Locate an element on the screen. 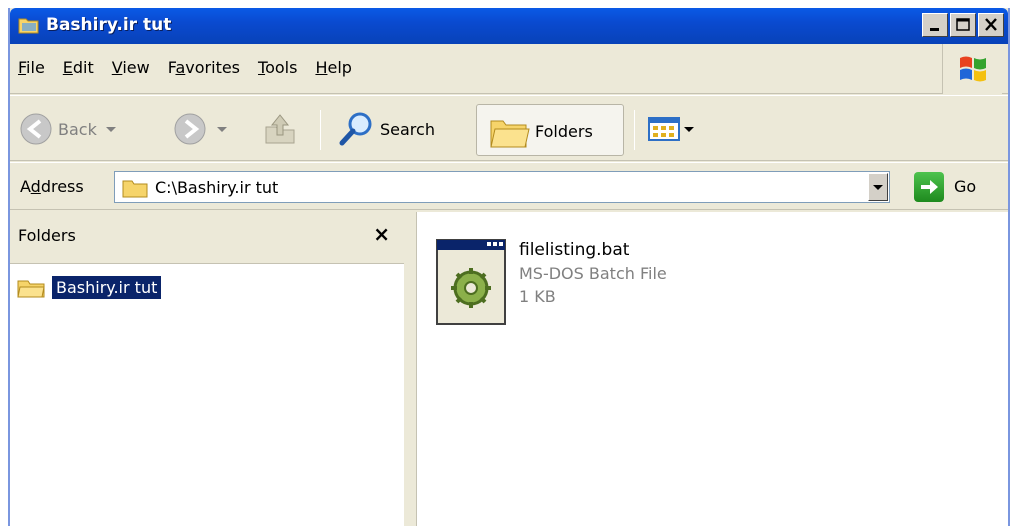  maximize-button is located at coordinates (963, 25).